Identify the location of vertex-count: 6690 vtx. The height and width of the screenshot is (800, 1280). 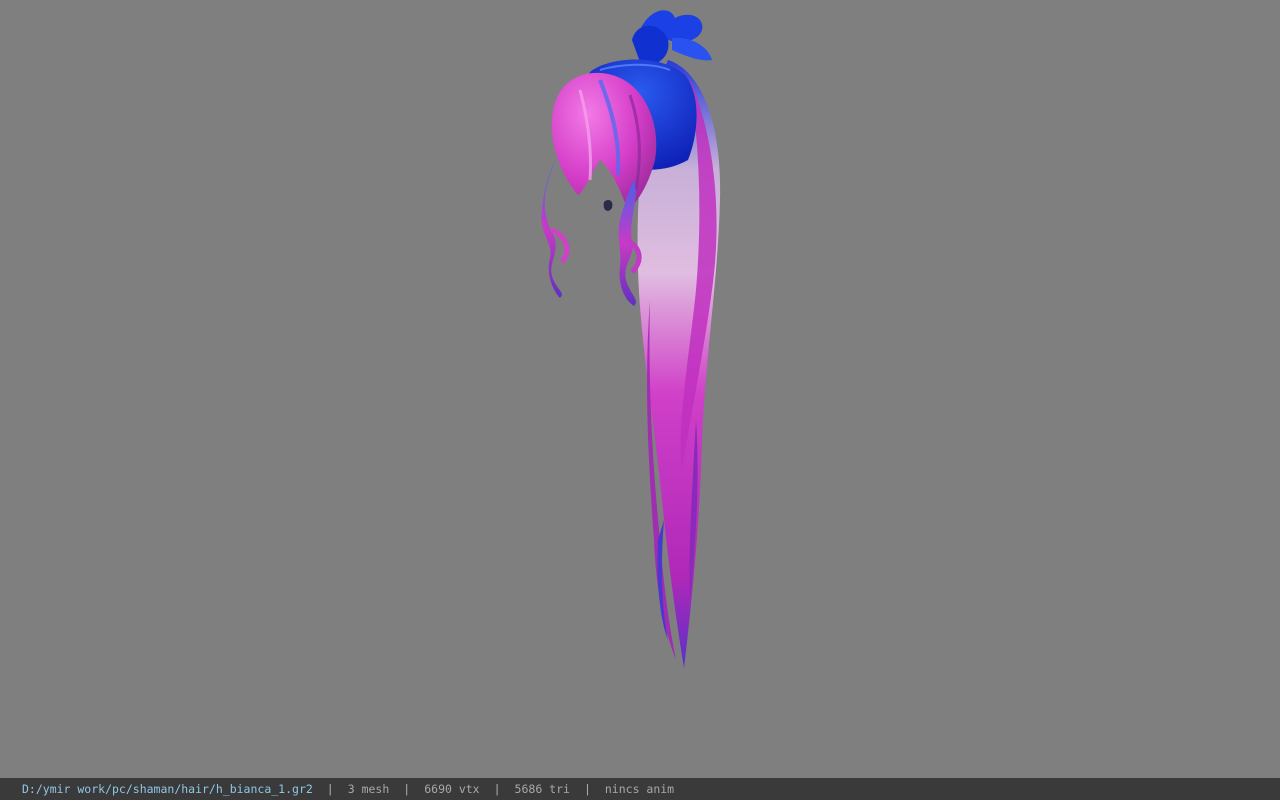
(452, 789).